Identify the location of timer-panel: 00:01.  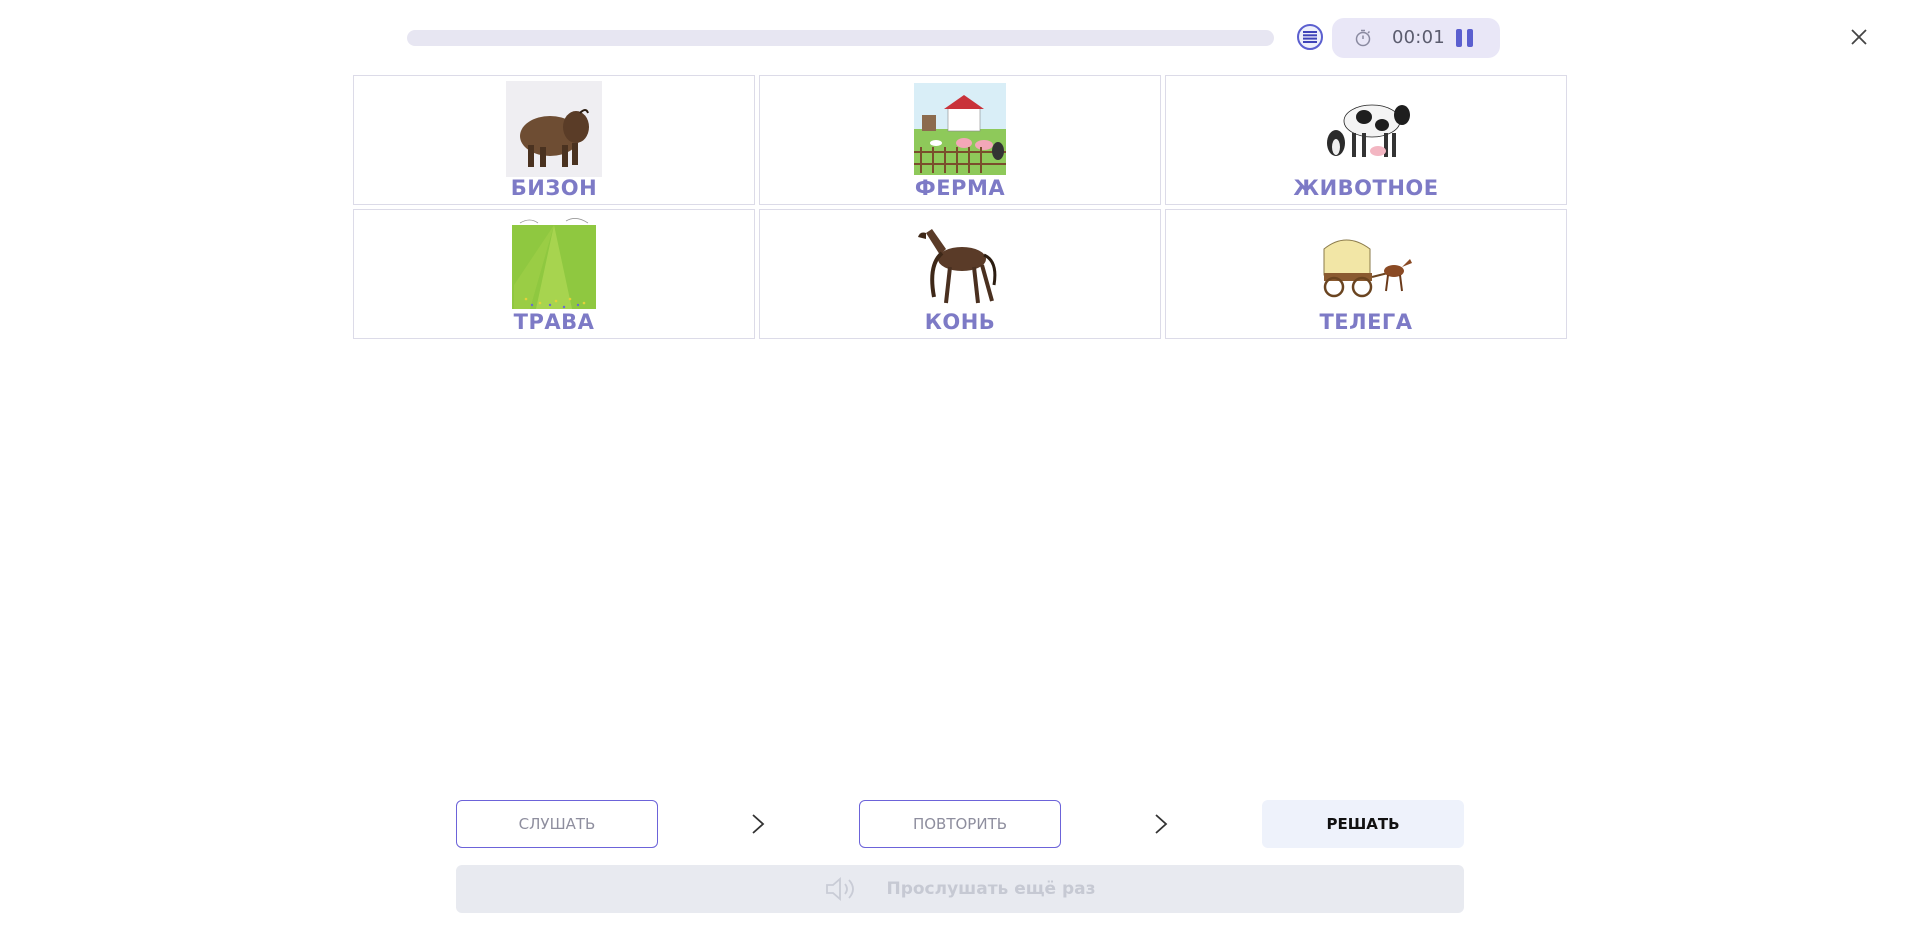
(1416, 38).